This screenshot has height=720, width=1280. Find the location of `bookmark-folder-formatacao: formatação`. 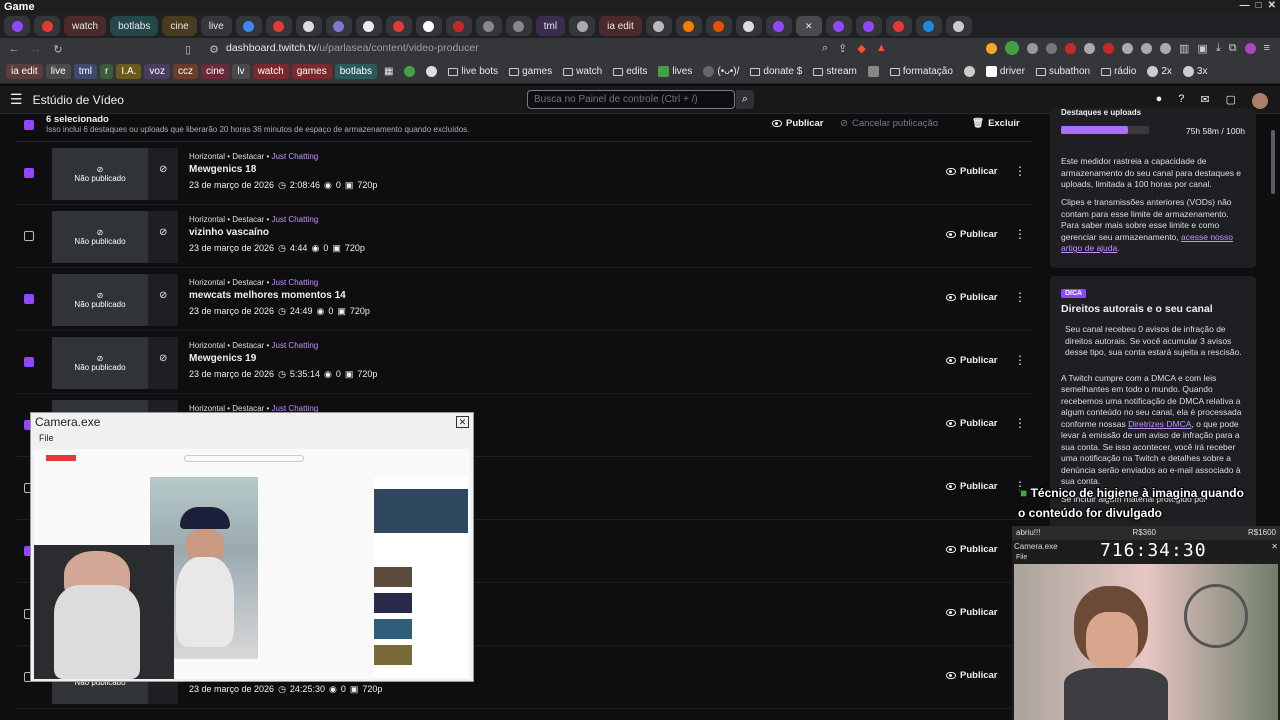

bookmark-folder-formatacao: formatação is located at coordinates (921, 71).